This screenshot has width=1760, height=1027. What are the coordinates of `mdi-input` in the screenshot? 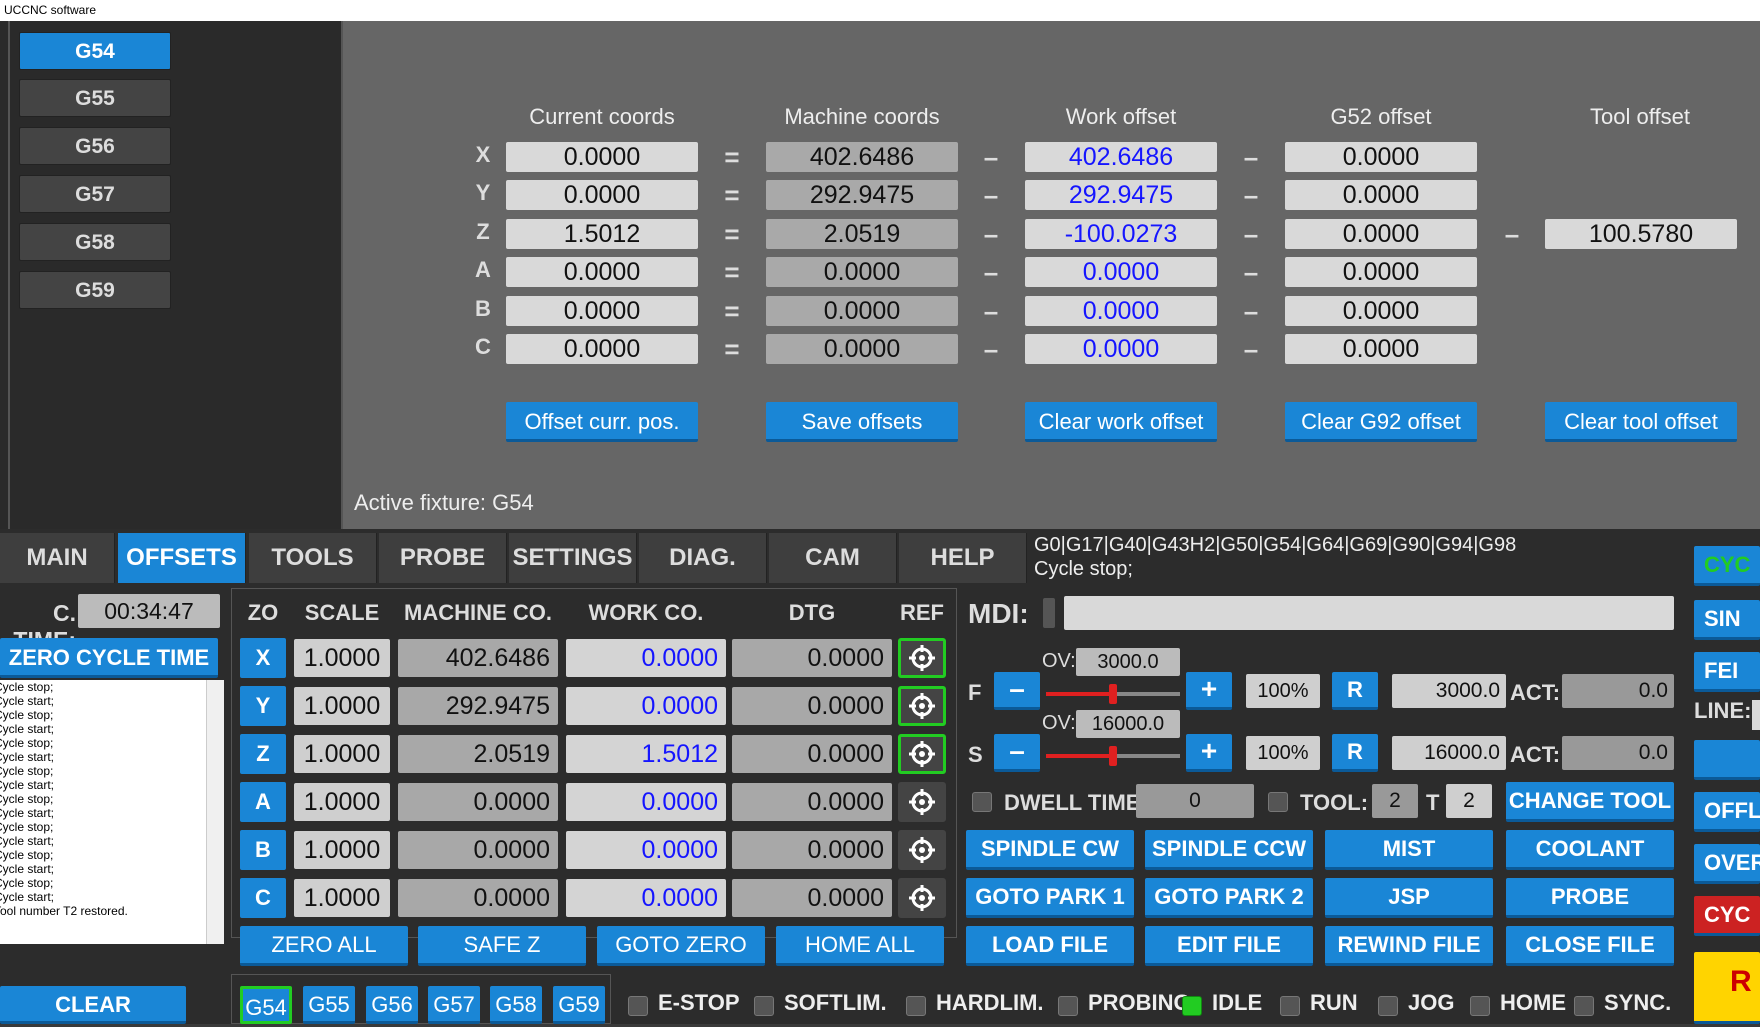 It's located at (1369, 613).